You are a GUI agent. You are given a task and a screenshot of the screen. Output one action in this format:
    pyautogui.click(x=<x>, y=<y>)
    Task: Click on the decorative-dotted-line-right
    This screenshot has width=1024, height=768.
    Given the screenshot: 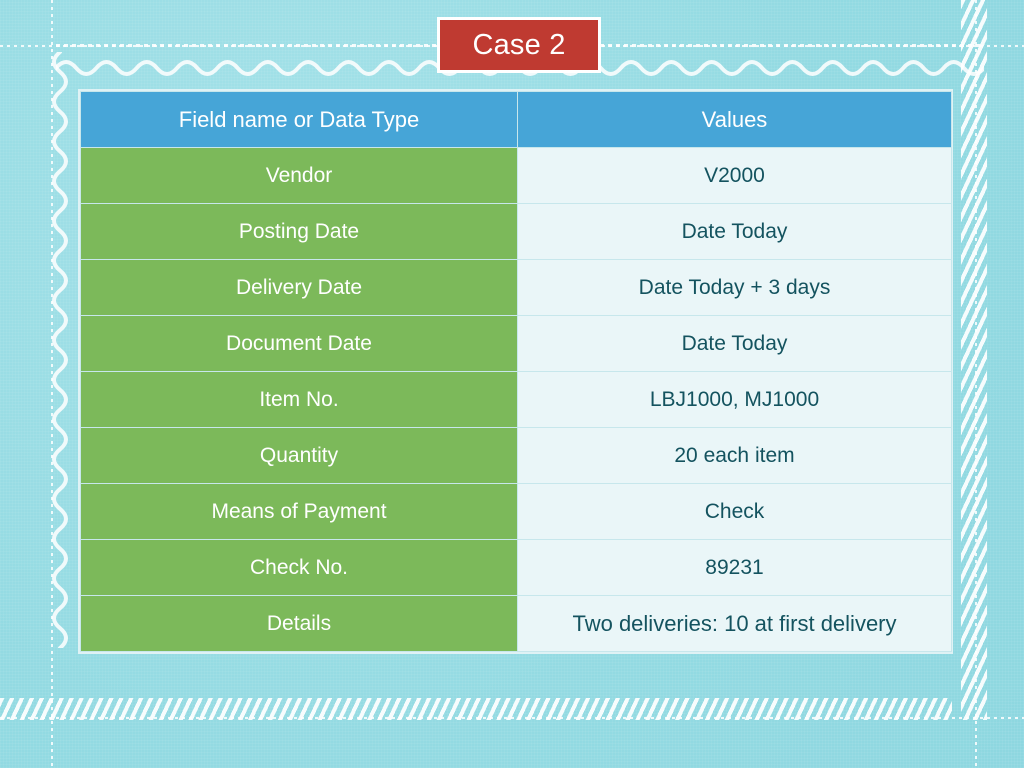 What is the action you would take?
    pyautogui.click(x=976, y=384)
    